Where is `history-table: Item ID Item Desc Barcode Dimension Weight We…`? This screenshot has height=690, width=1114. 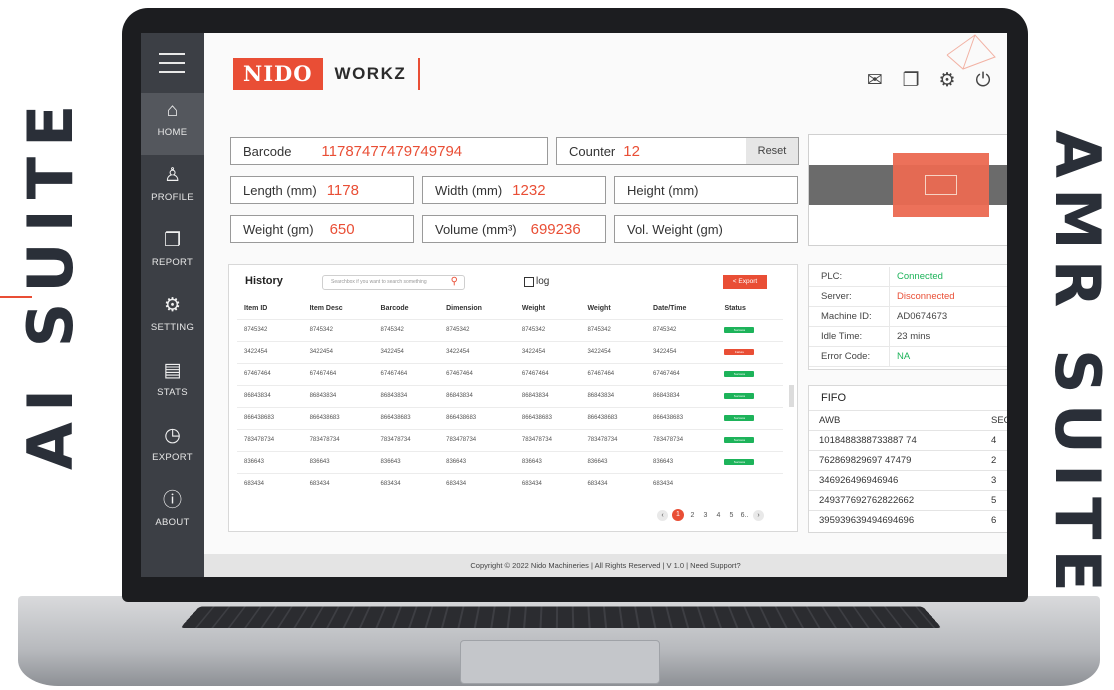 history-table: Item ID Item Desc Barcode Dimension Weight We… is located at coordinates (510, 397).